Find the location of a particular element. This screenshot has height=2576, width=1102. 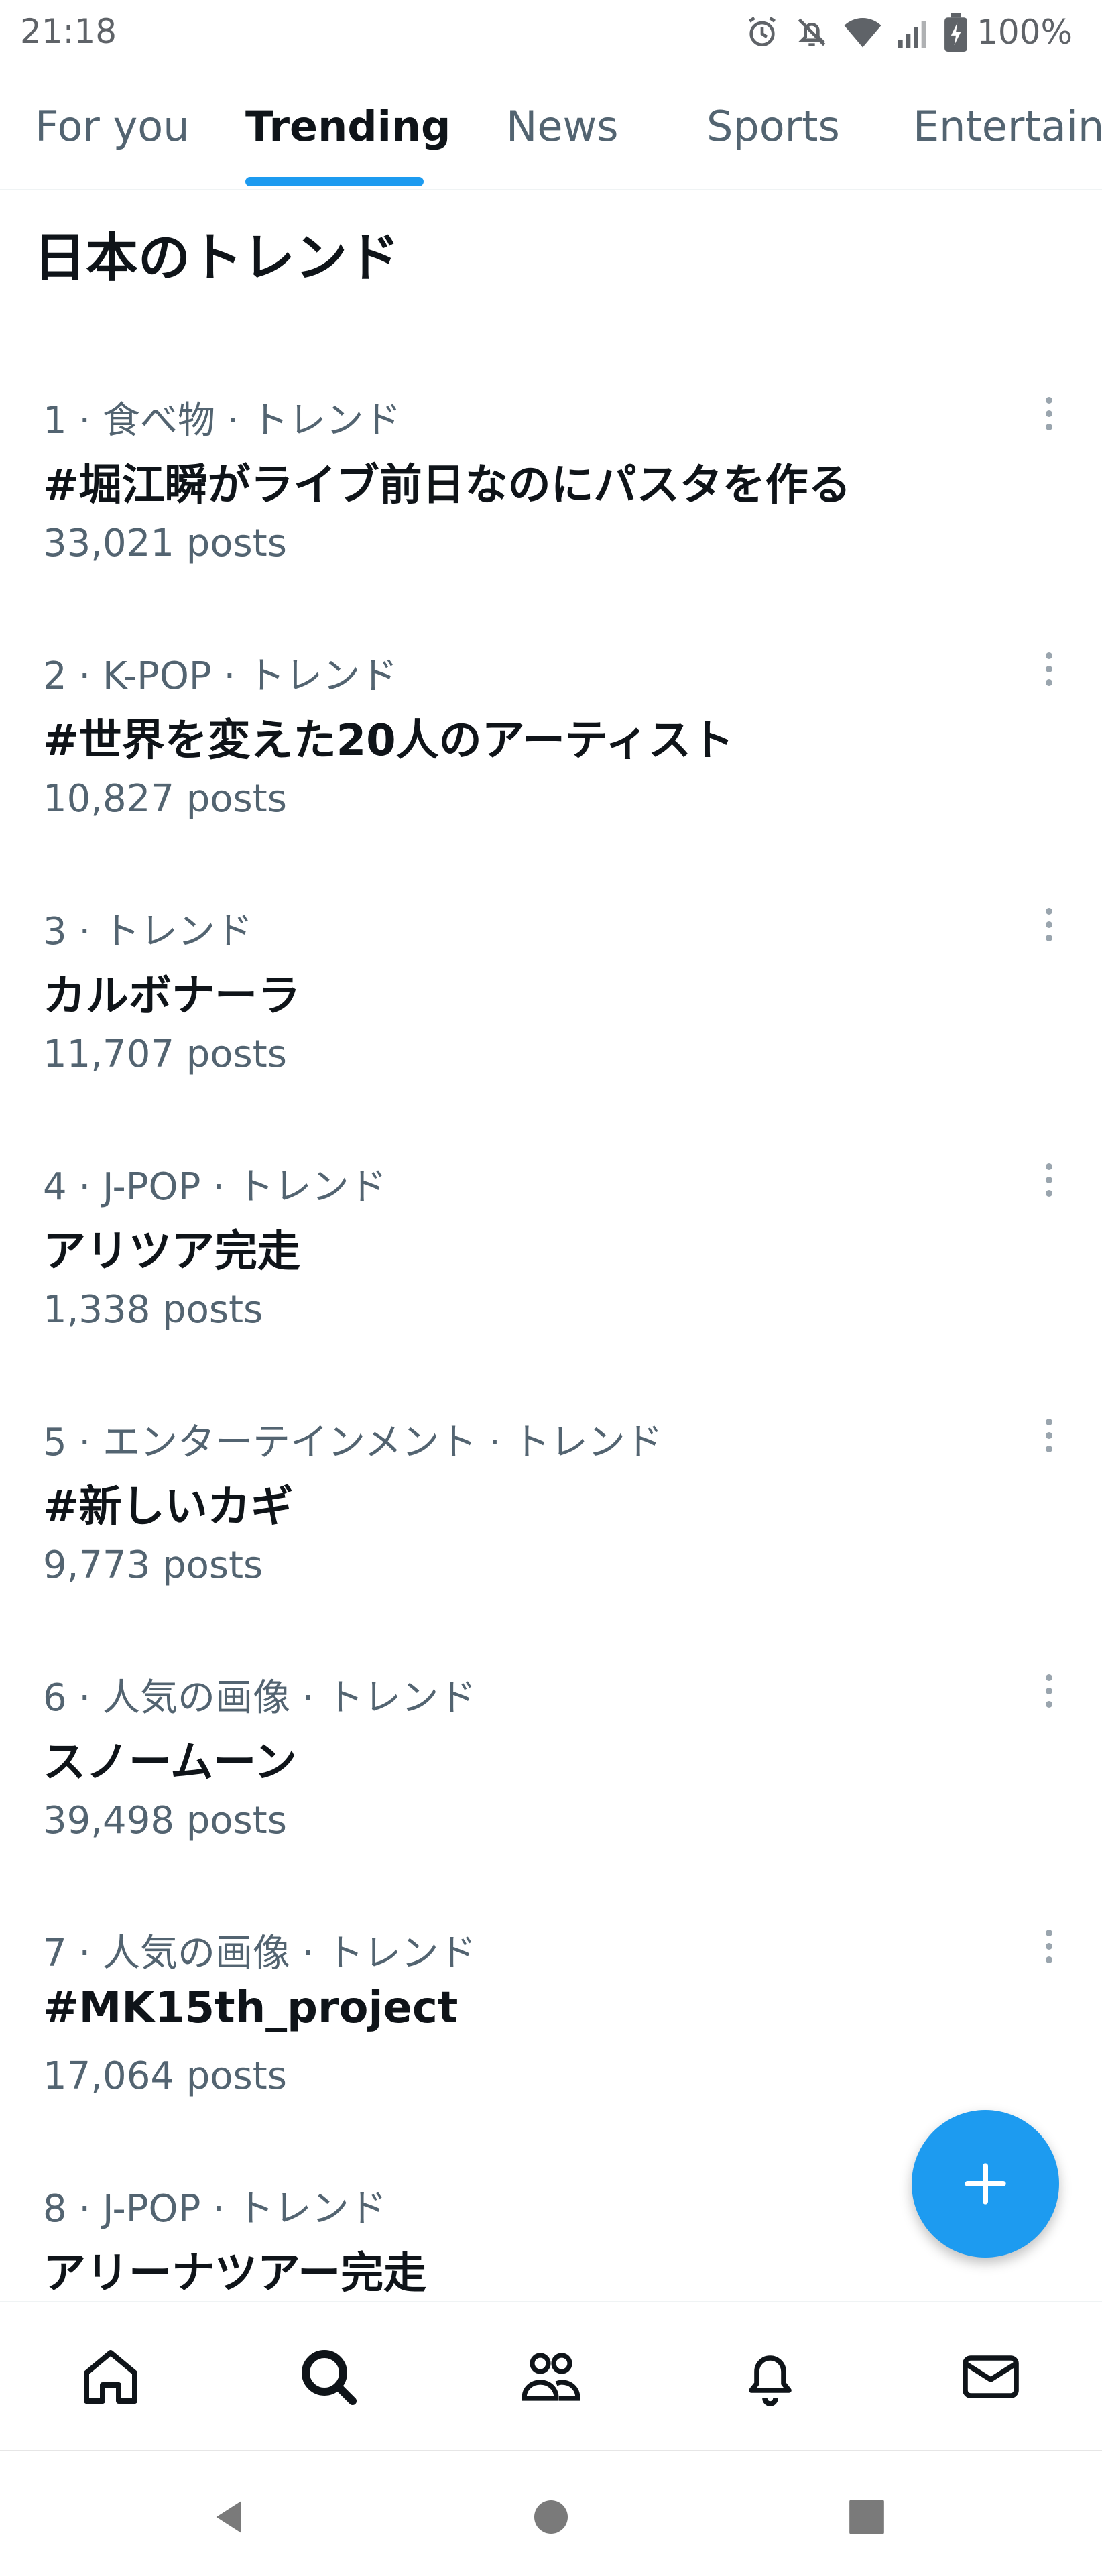

nav-notifications-button is located at coordinates (770, 2377).